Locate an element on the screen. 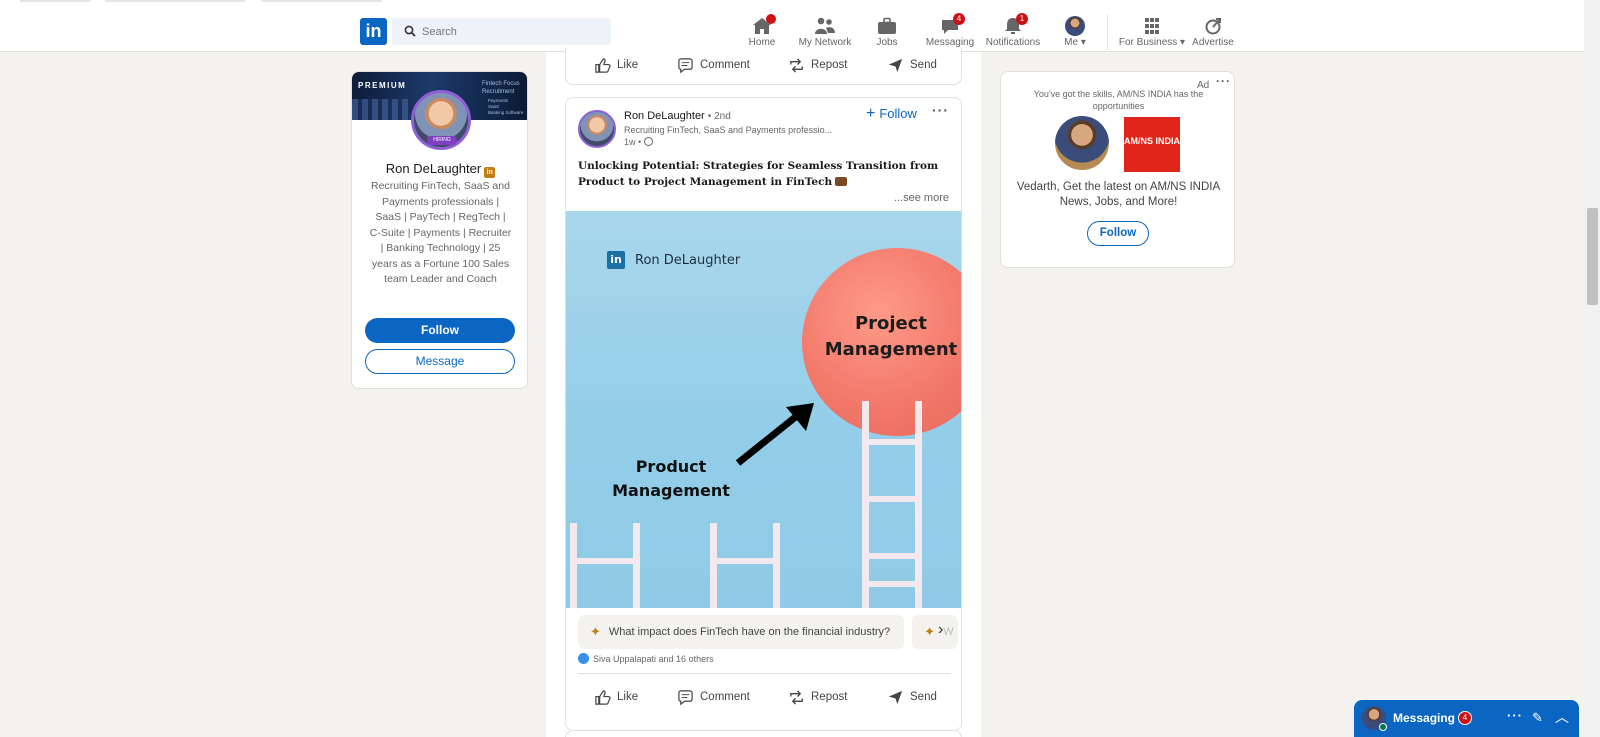 This screenshot has width=1600, height=737. messaging-title: Messaging is located at coordinates (1424, 718).